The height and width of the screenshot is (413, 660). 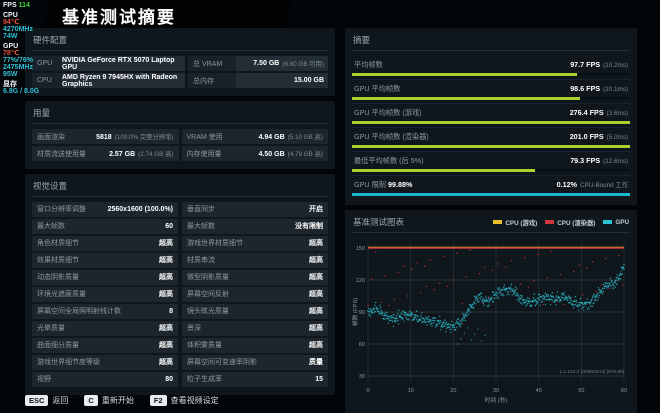 What do you see at coordinates (379, 222) in the screenshot?
I see `chart-section-title: 基准测试图表` at bounding box center [379, 222].